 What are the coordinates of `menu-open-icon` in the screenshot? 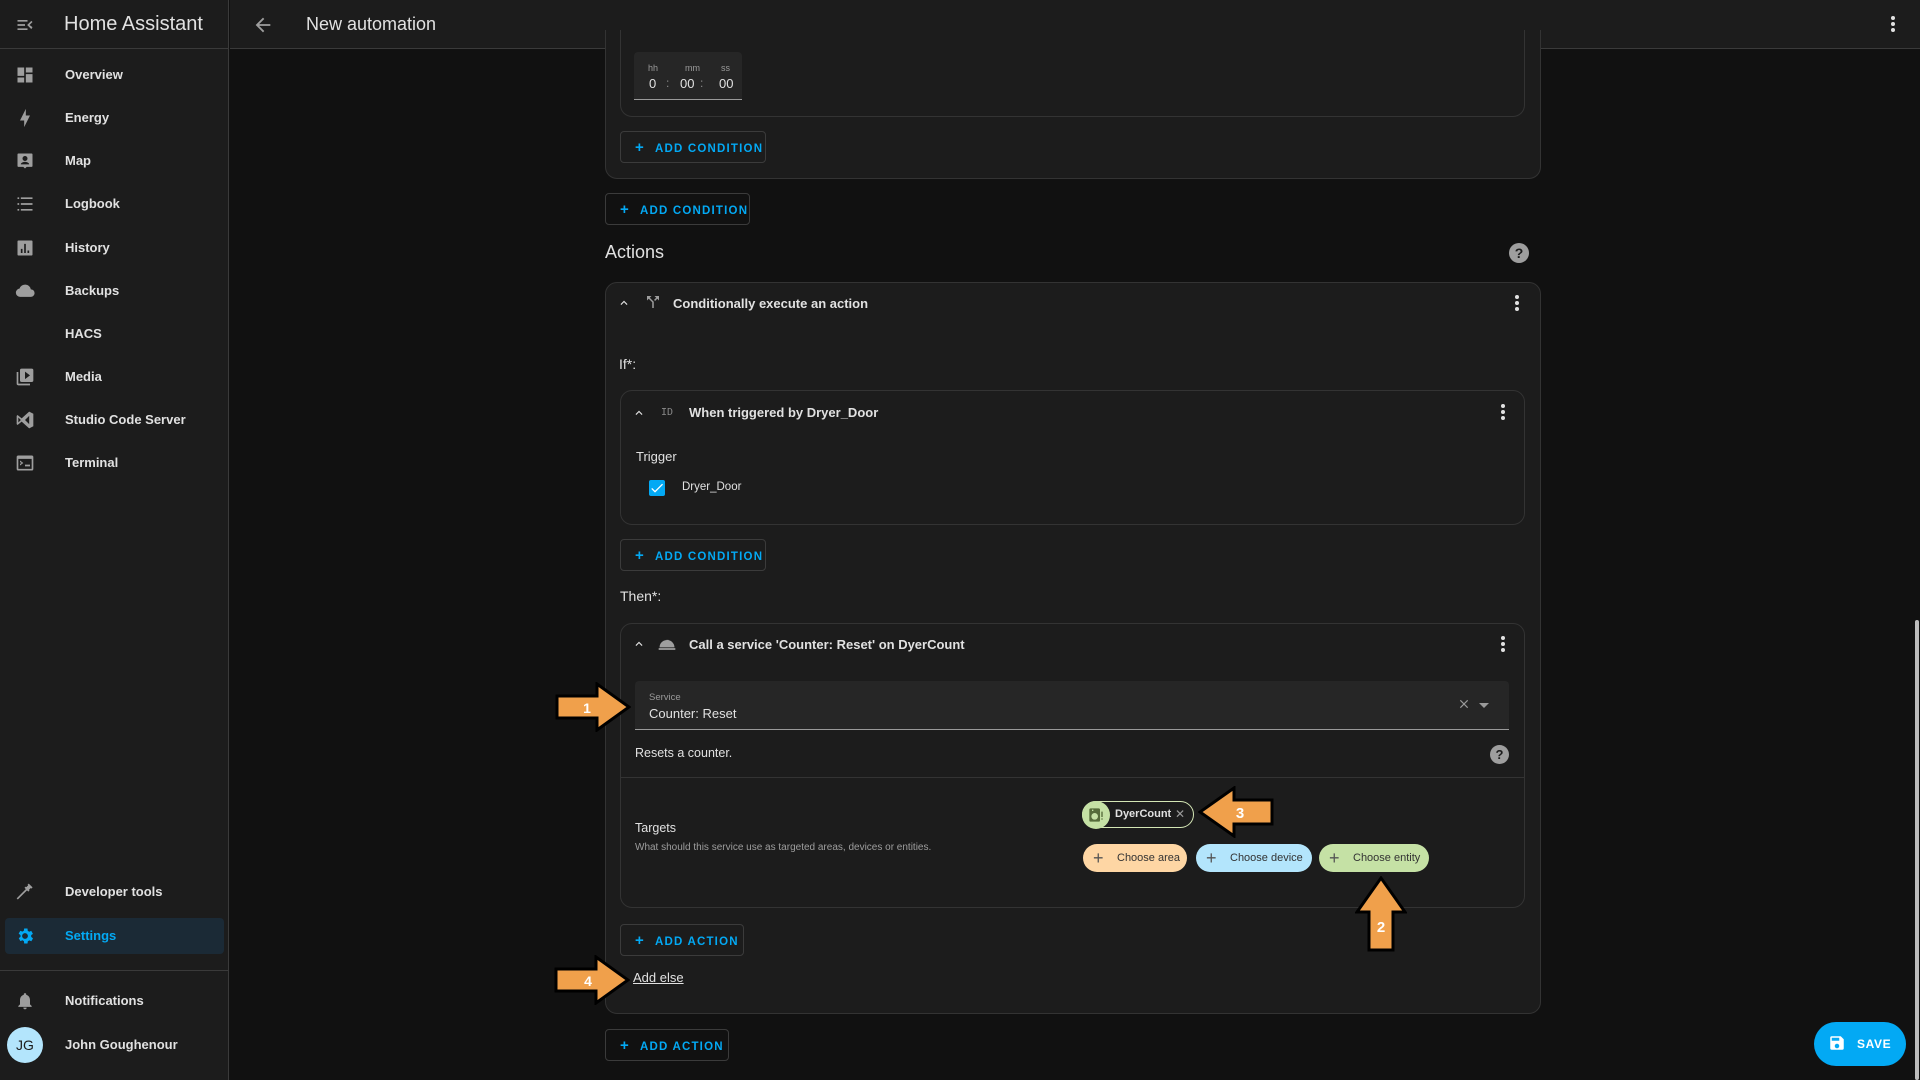 It's located at (25, 25).